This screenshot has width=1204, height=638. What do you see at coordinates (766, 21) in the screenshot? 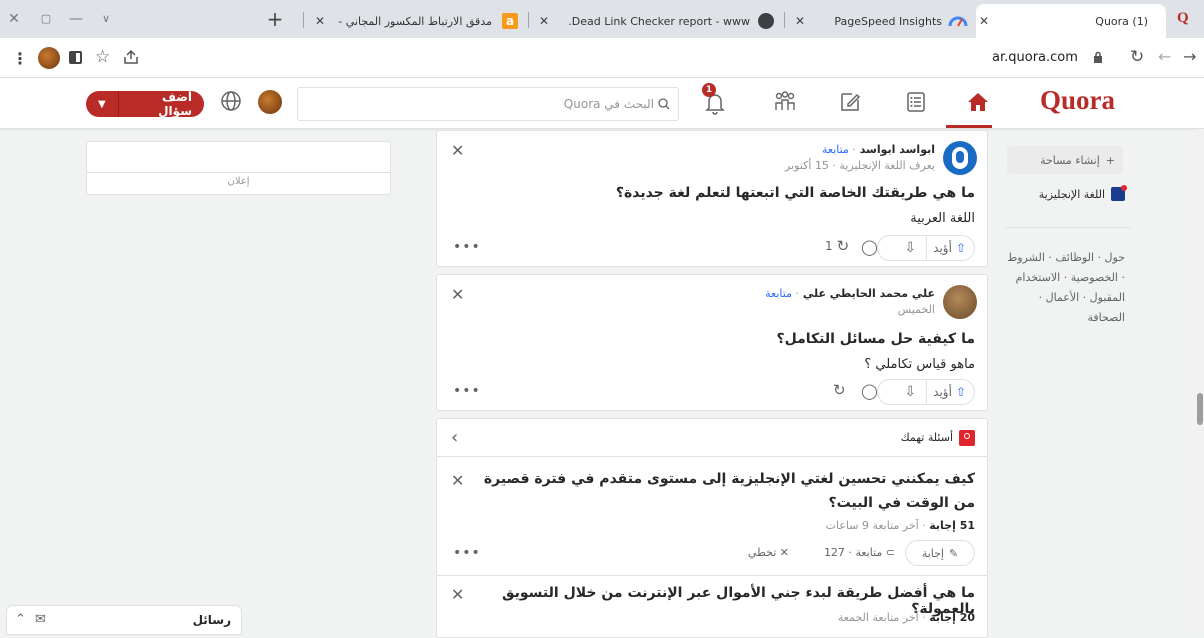
I see `globe-favicon-icon` at bounding box center [766, 21].